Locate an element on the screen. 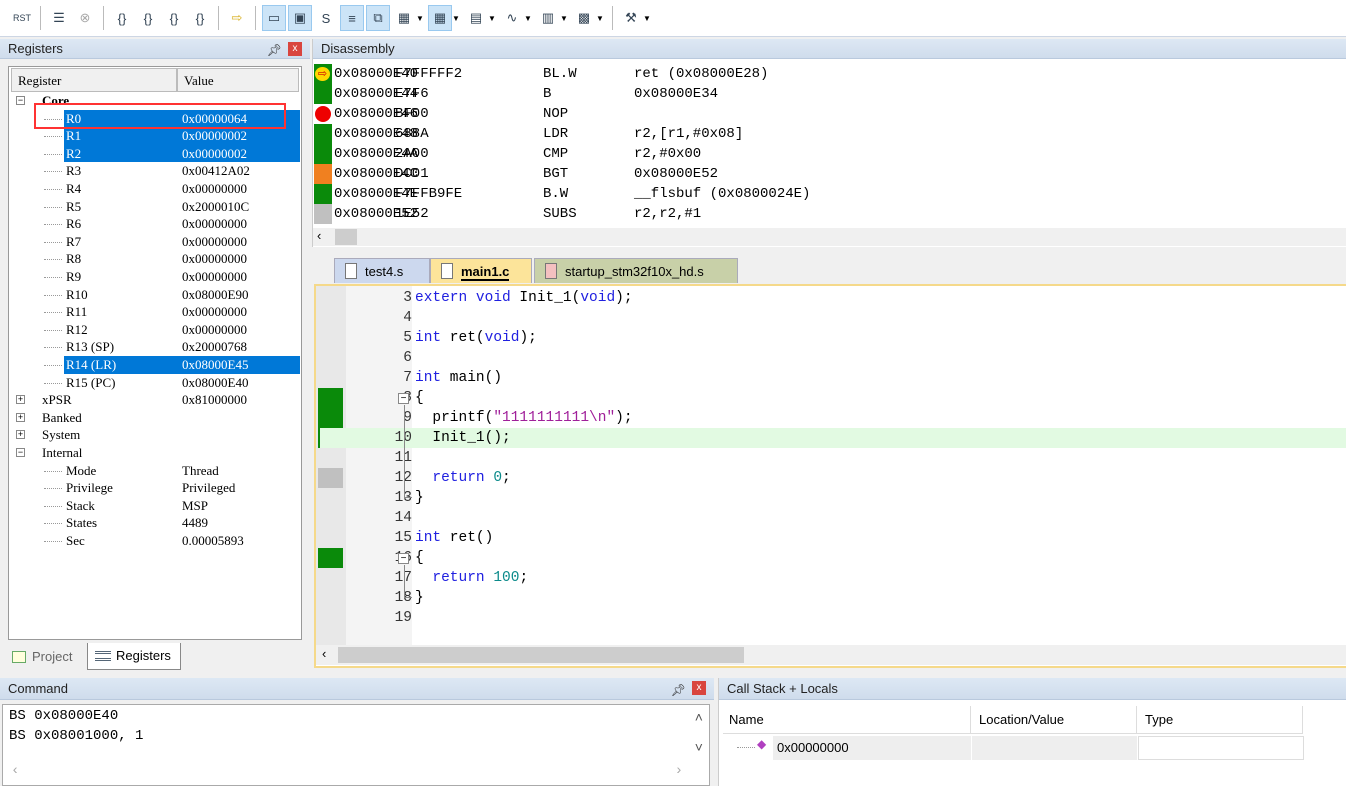 The width and height of the screenshot is (1346, 786). register-row: R6 0x00000000 is located at coordinates (155, 224).